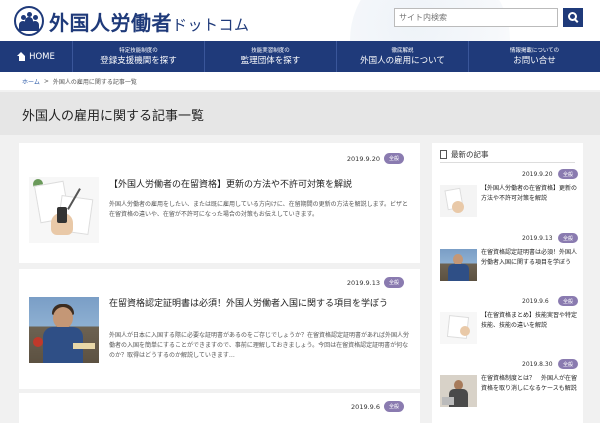 This screenshot has width=600, height=423. Describe the element at coordinates (531, 193) in the screenshot. I see `sidebar-article-title: 【外国人労働者の在留資格】更新の方法や不許可対策を解説` at that location.